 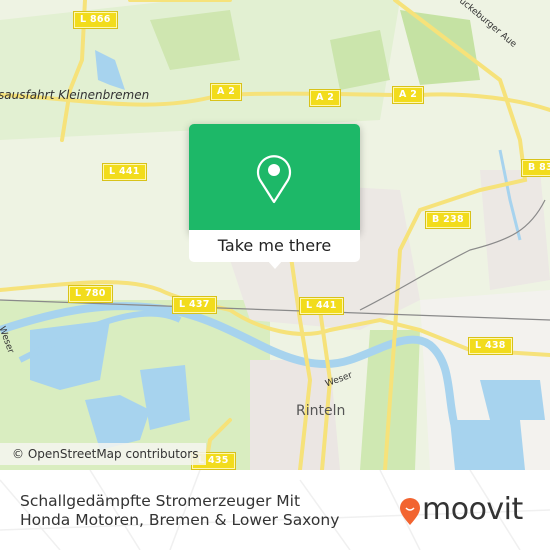 I want to click on road-shield-b83: B 83, so click(x=535, y=168).